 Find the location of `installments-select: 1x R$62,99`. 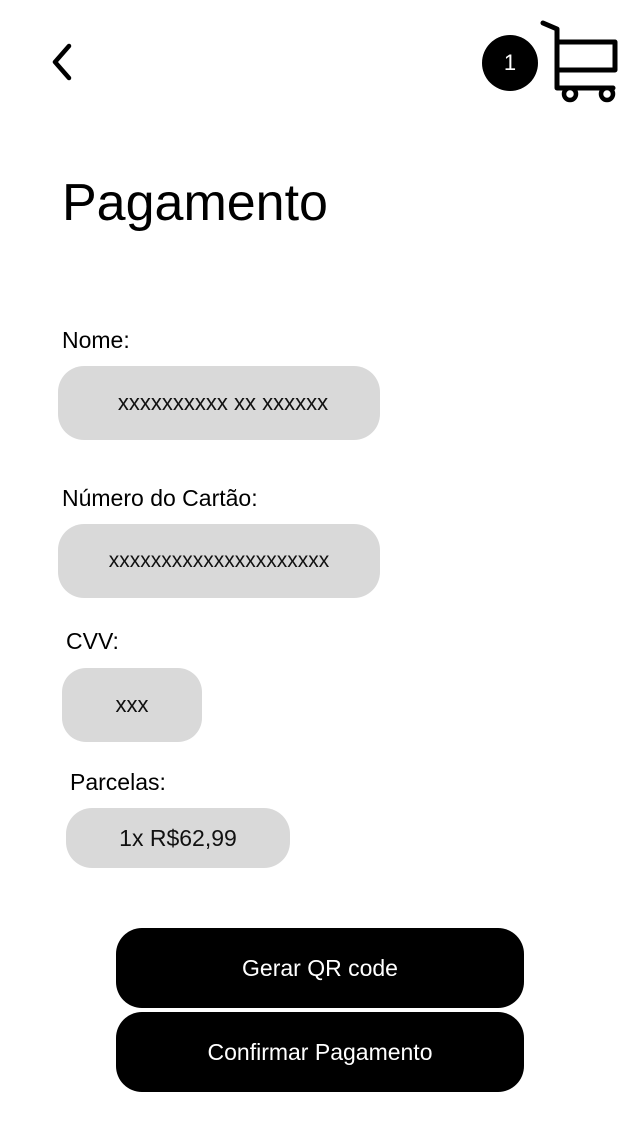

installments-select: 1x R$62,99 is located at coordinates (178, 838).